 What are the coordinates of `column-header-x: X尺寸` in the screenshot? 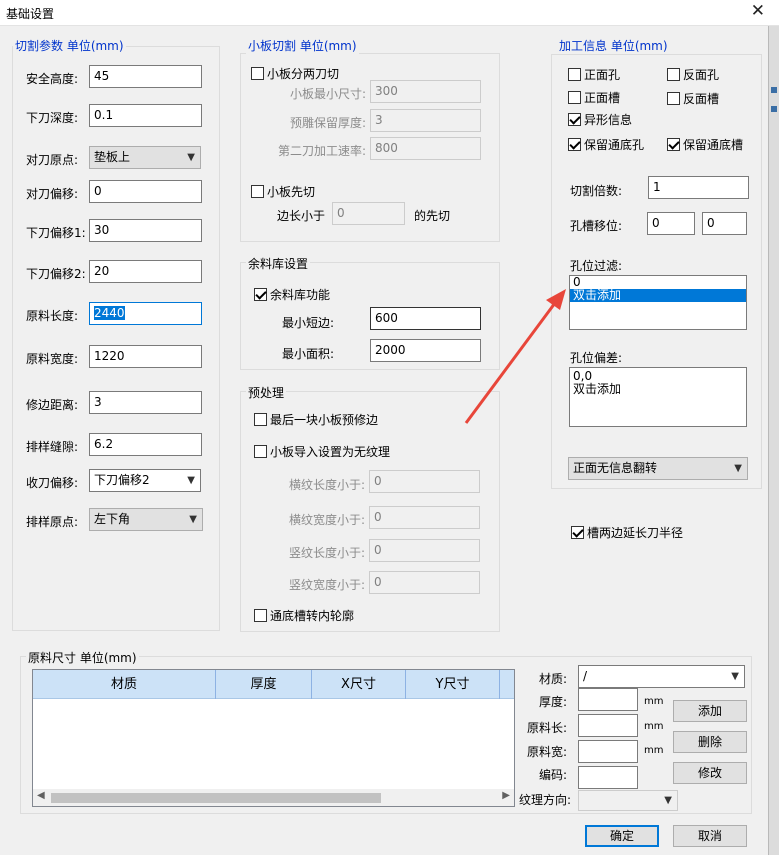 It's located at (359, 684).